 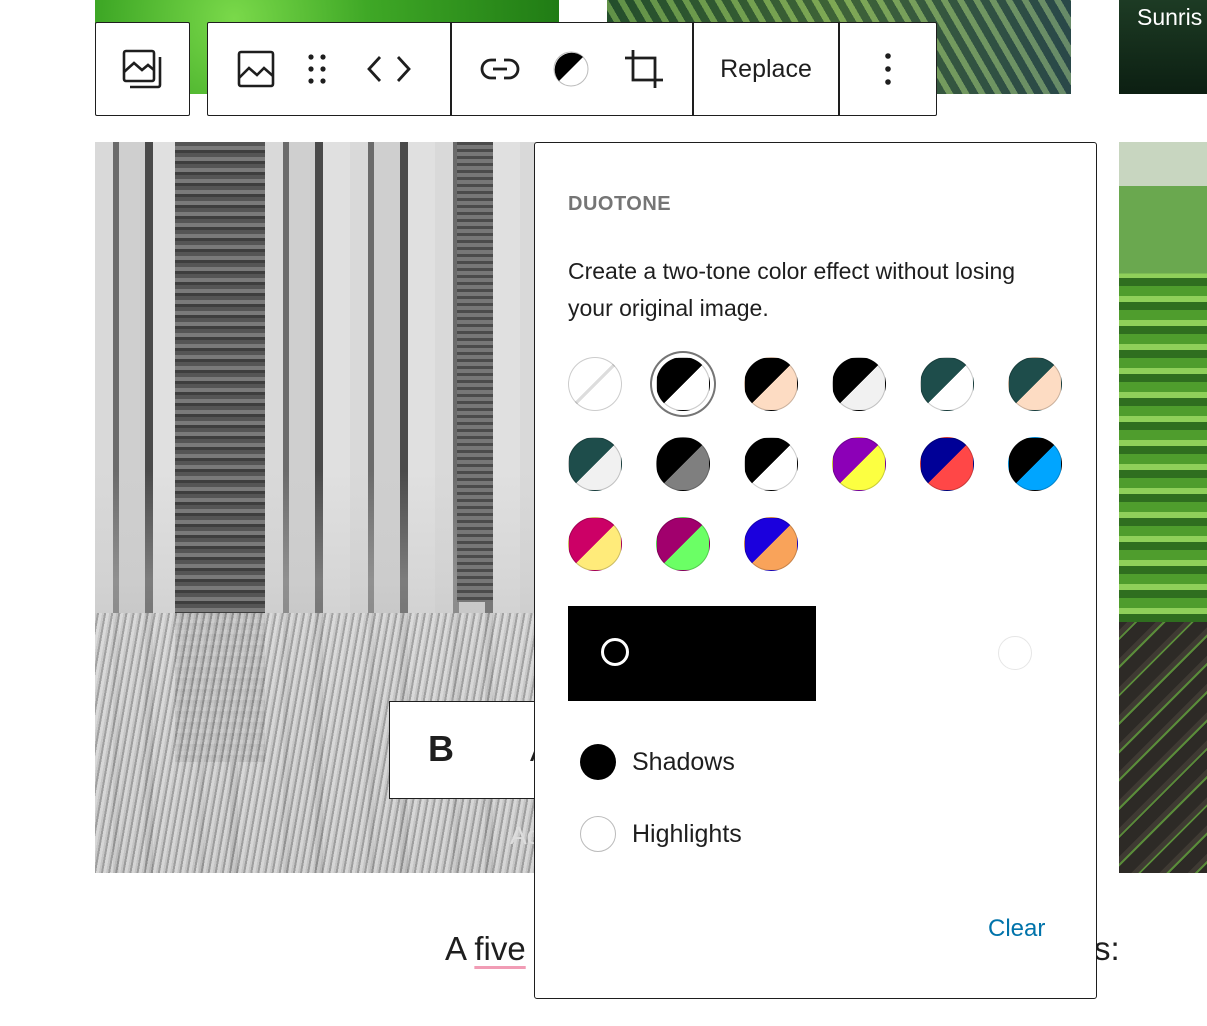 I want to click on block-toolbar: Replace, so click(x=572, y=69).